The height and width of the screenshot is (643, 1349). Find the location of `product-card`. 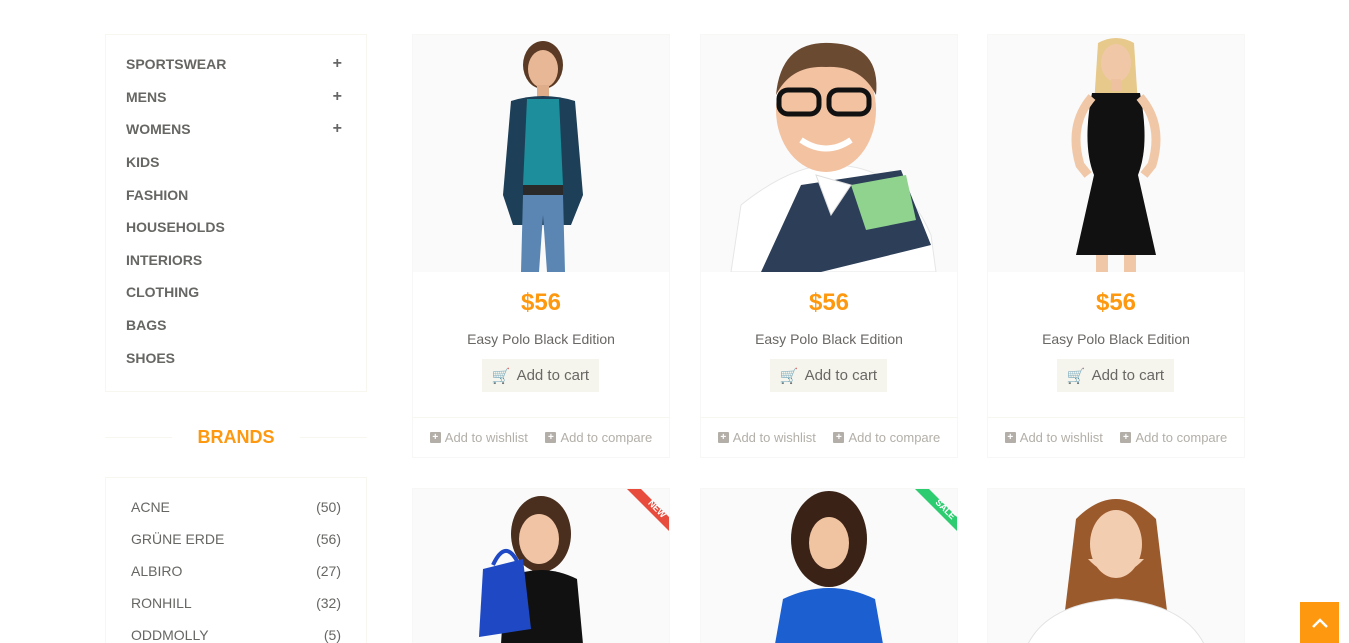

product-card is located at coordinates (1116, 565).